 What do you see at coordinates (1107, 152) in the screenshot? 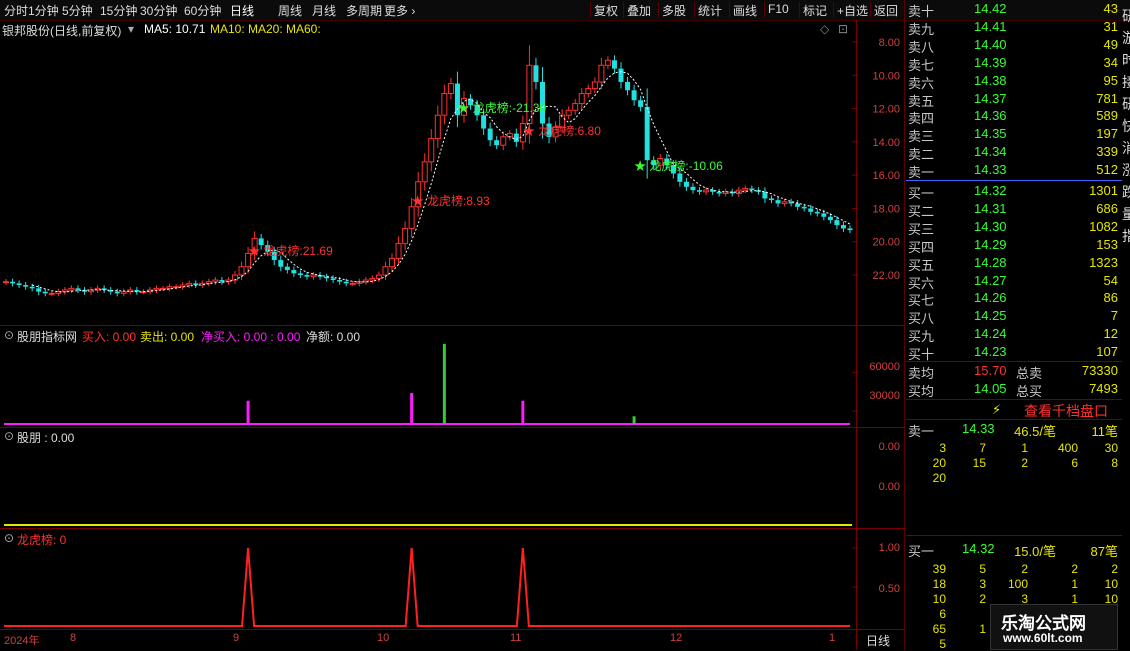
I see `book-volume: 339` at bounding box center [1107, 152].